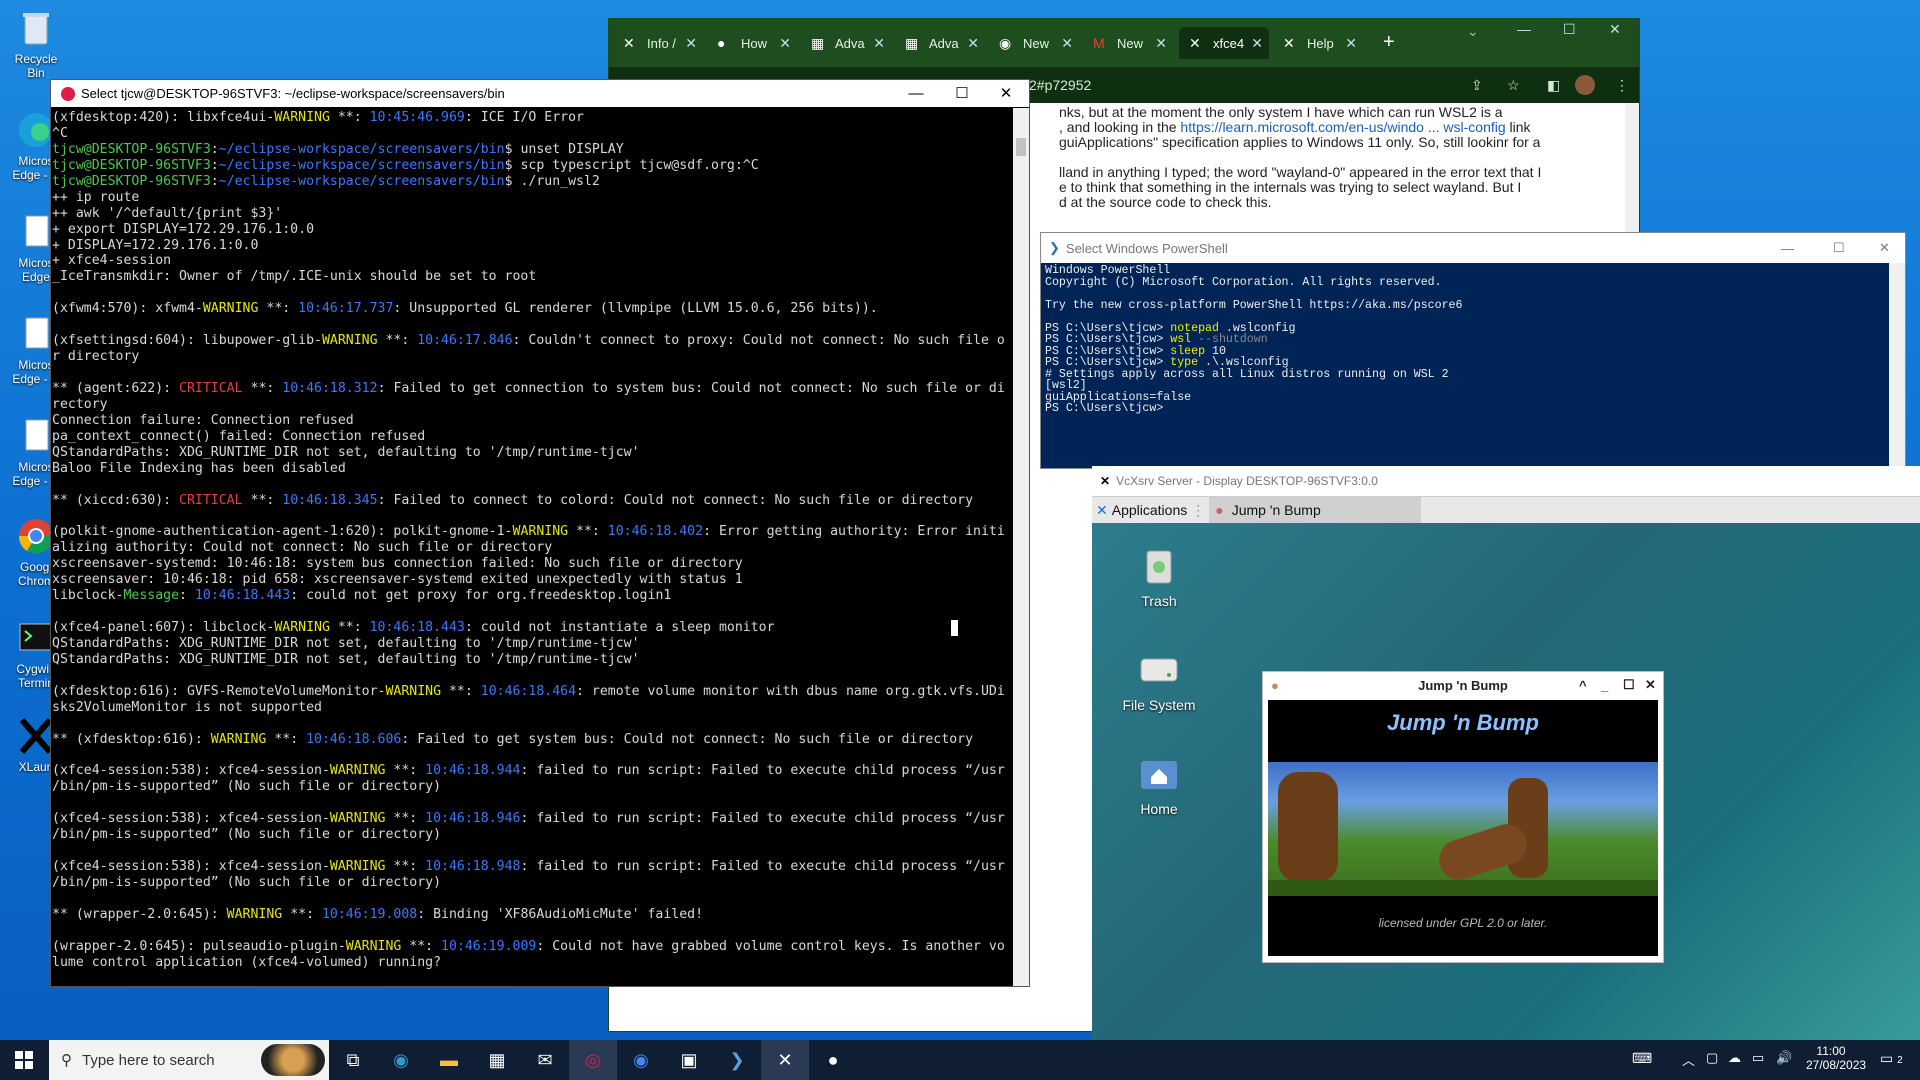 Image resolution: width=1920 pixels, height=1080 pixels. Describe the element at coordinates (940, 43) in the screenshot. I see `browser-tab-4: ▦ Adva ✕` at that location.